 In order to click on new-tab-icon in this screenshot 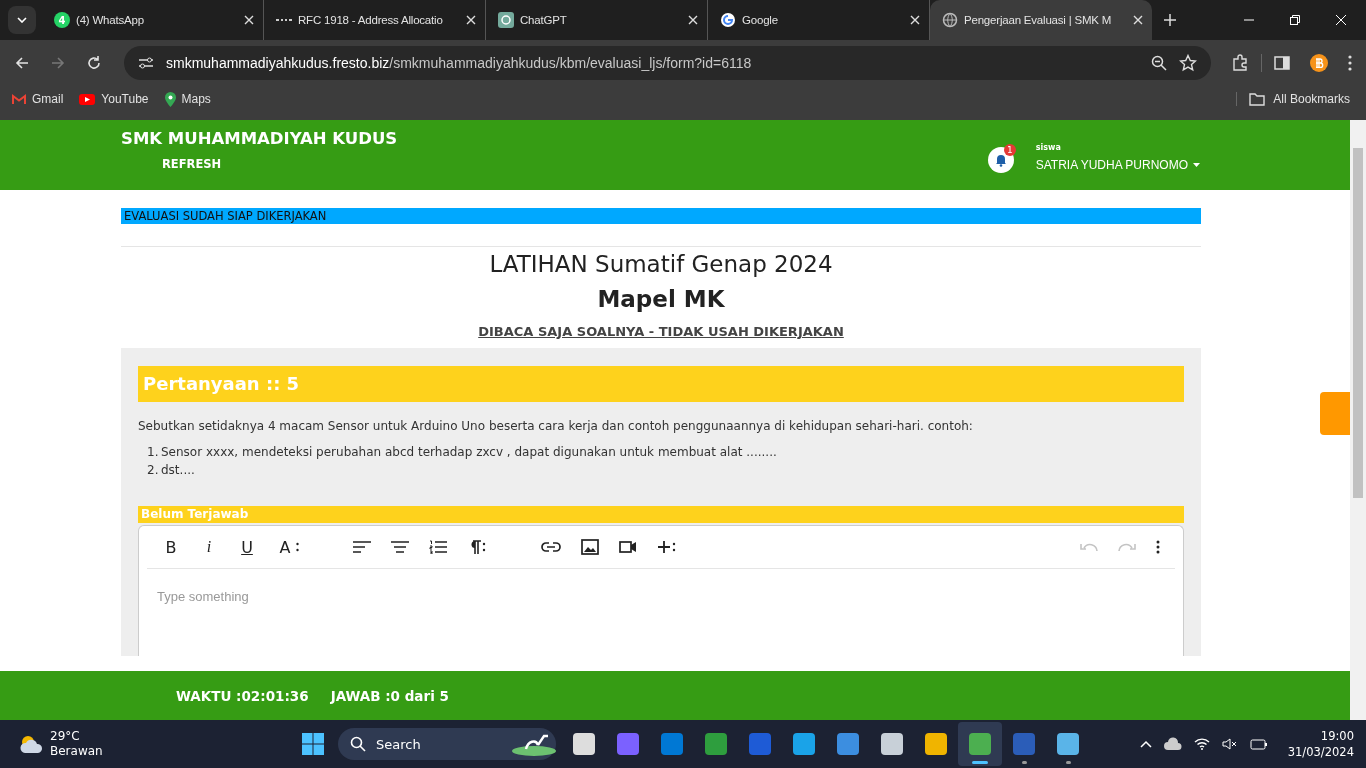, I will do `click(1170, 20)`.